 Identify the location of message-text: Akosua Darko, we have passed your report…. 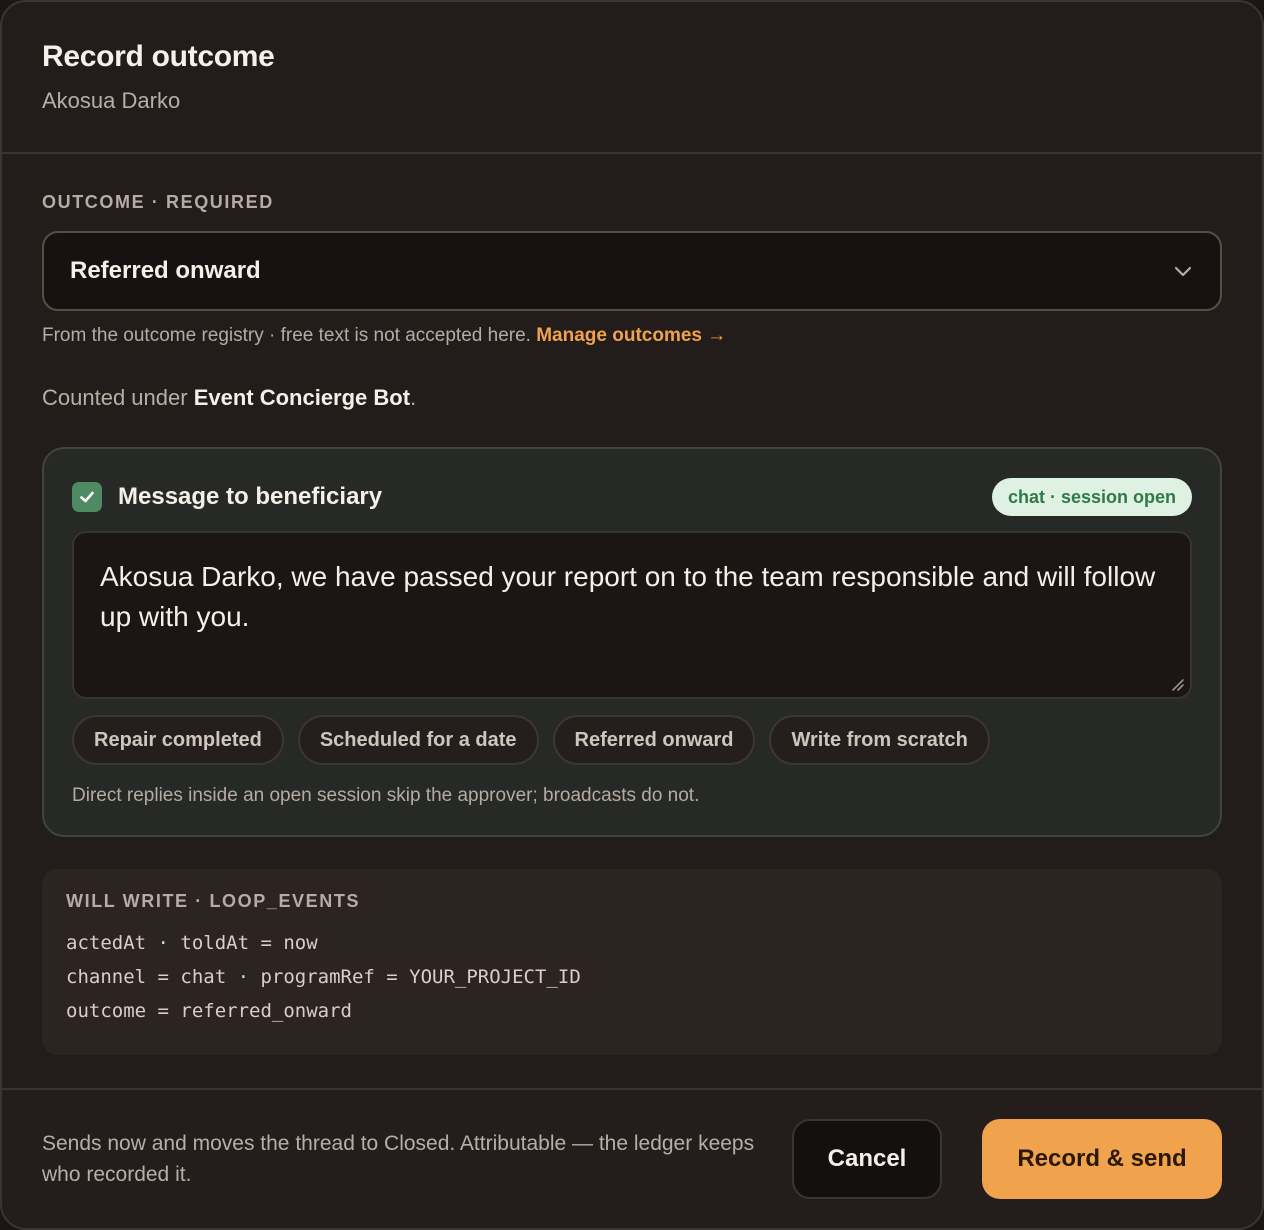
(628, 596).